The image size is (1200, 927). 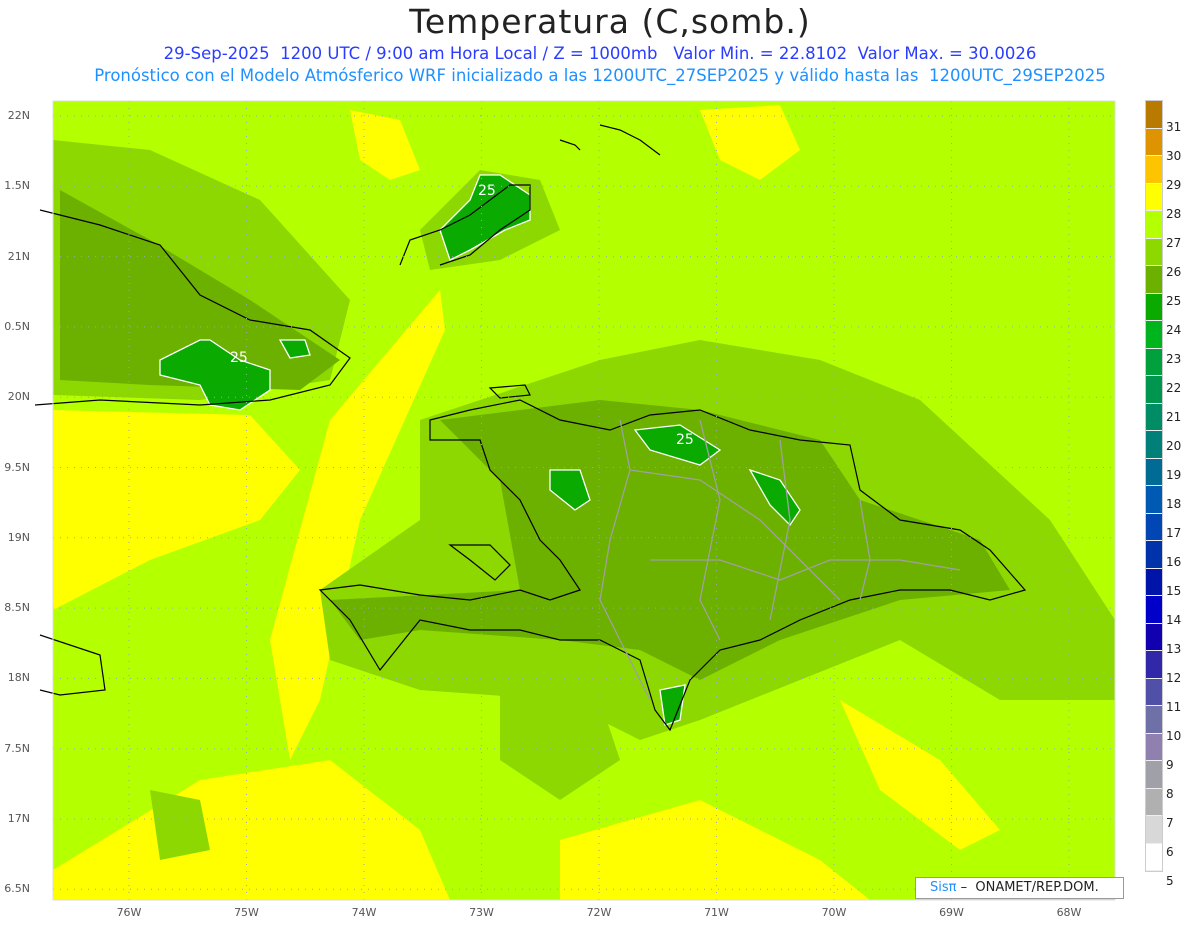 What do you see at coordinates (364, 912) in the screenshot?
I see `longitude-label: 74W` at bounding box center [364, 912].